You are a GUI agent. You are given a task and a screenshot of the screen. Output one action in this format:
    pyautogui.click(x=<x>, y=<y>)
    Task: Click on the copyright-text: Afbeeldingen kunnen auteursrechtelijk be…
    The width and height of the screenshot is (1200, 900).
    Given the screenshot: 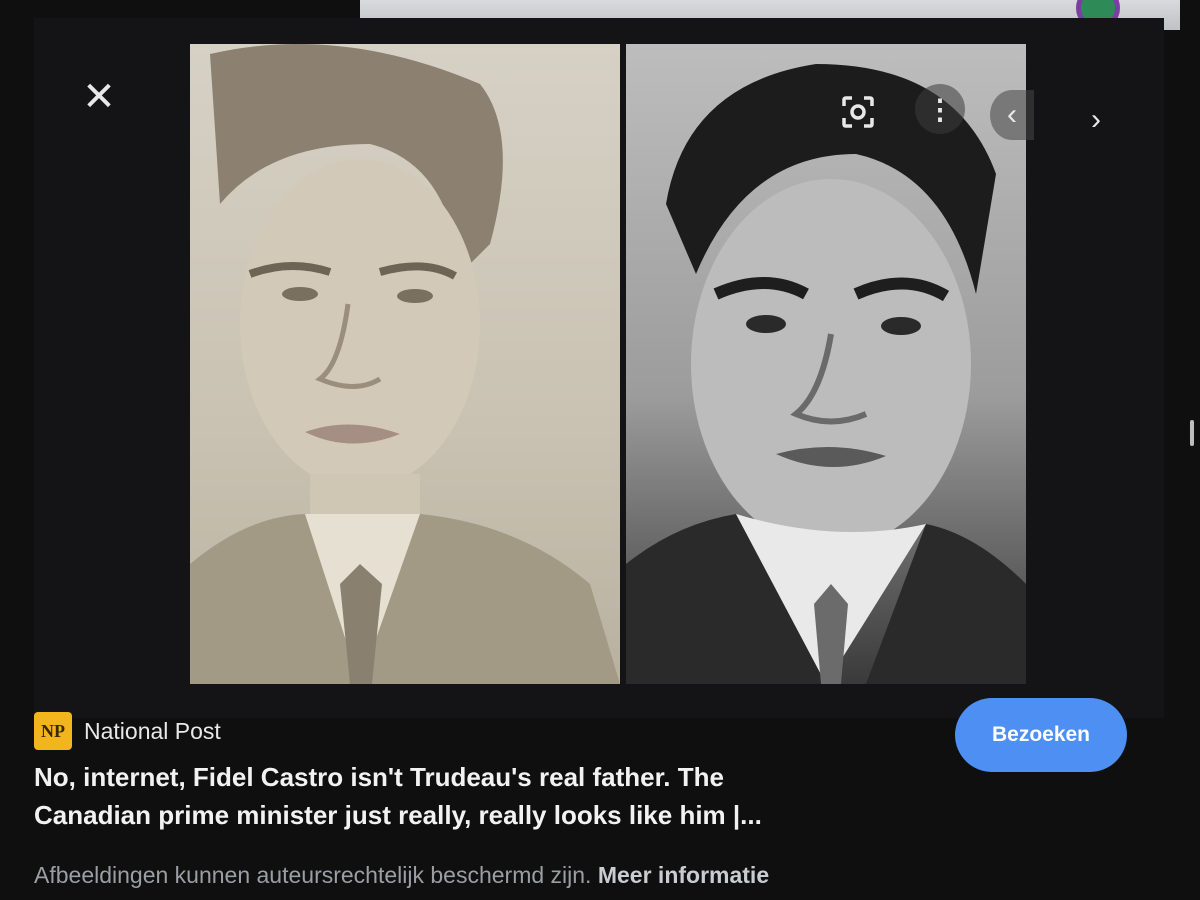 What is the action you would take?
    pyautogui.click(x=313, y=875)
    